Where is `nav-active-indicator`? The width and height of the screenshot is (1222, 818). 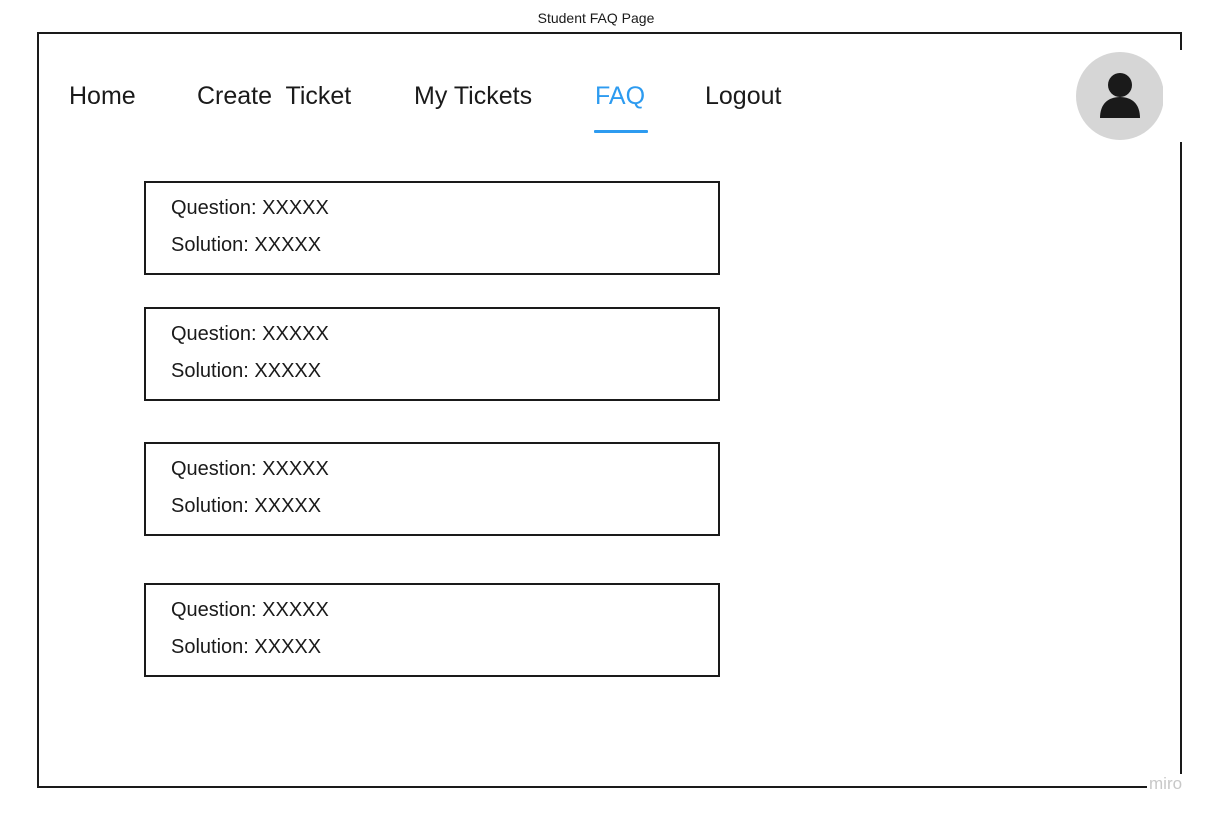
nav-active-indicator is located at coordinates (621, 131).